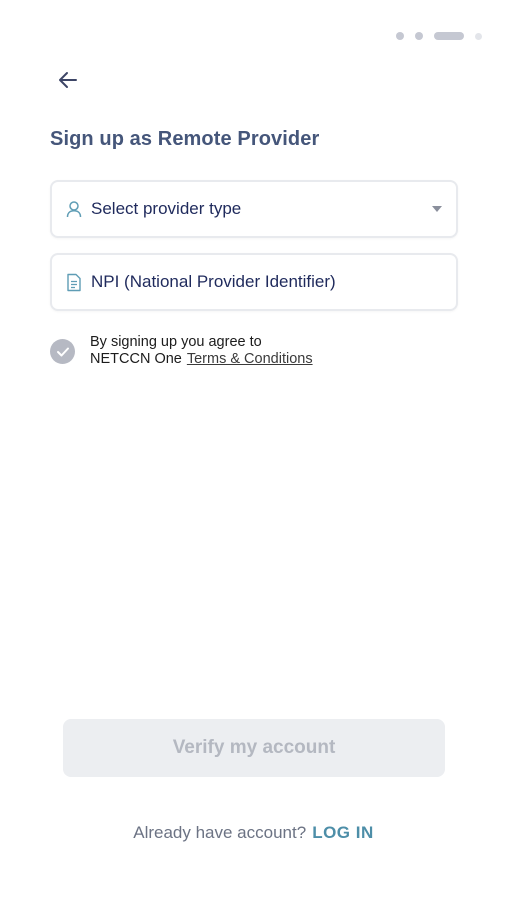 This screenshot has width=507, height=900. What do you see at coordinates (449, 36) in the screenshot?
I see `step-dot-active` at bounding box center [449, 36].